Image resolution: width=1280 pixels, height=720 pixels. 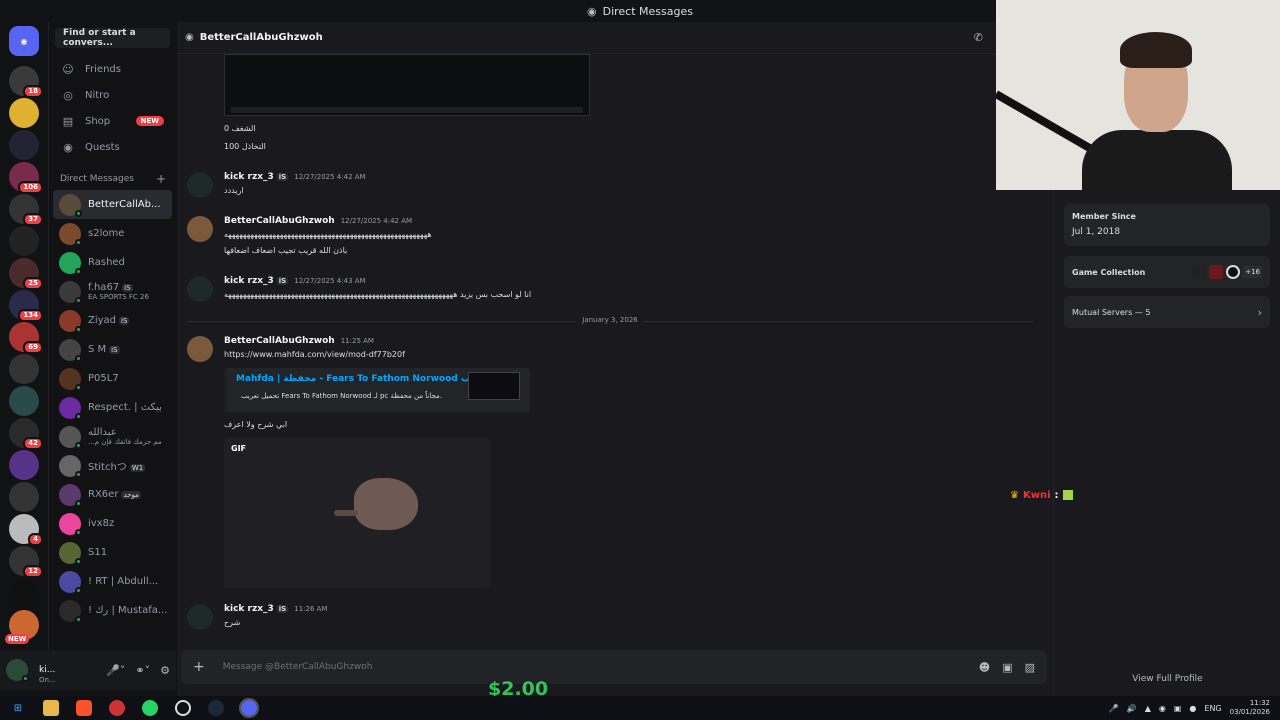 I want to click on server-icon: 42, so click(x=26, y=434).